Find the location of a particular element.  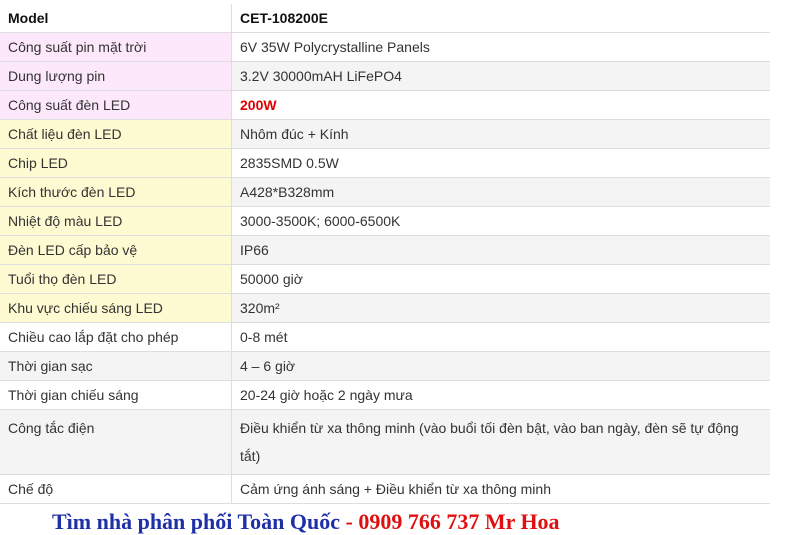

table-row: Thời gian sạc 4 – 6 giờ is located at coordinates (385, 366).